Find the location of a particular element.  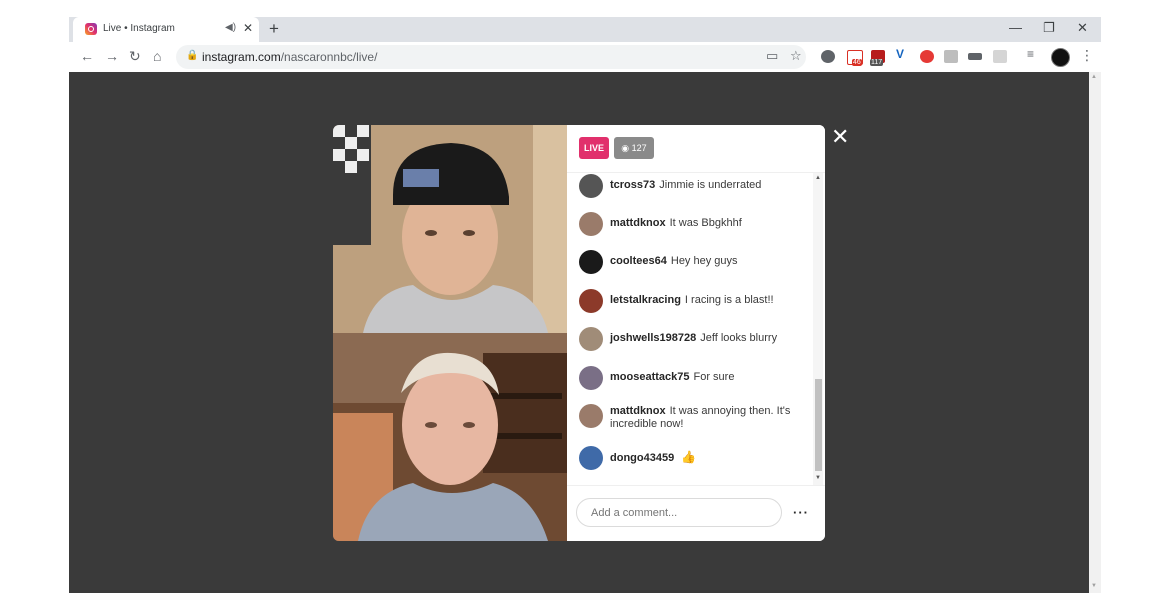

live-badge: LIVE is located at coordinates (594, 148).